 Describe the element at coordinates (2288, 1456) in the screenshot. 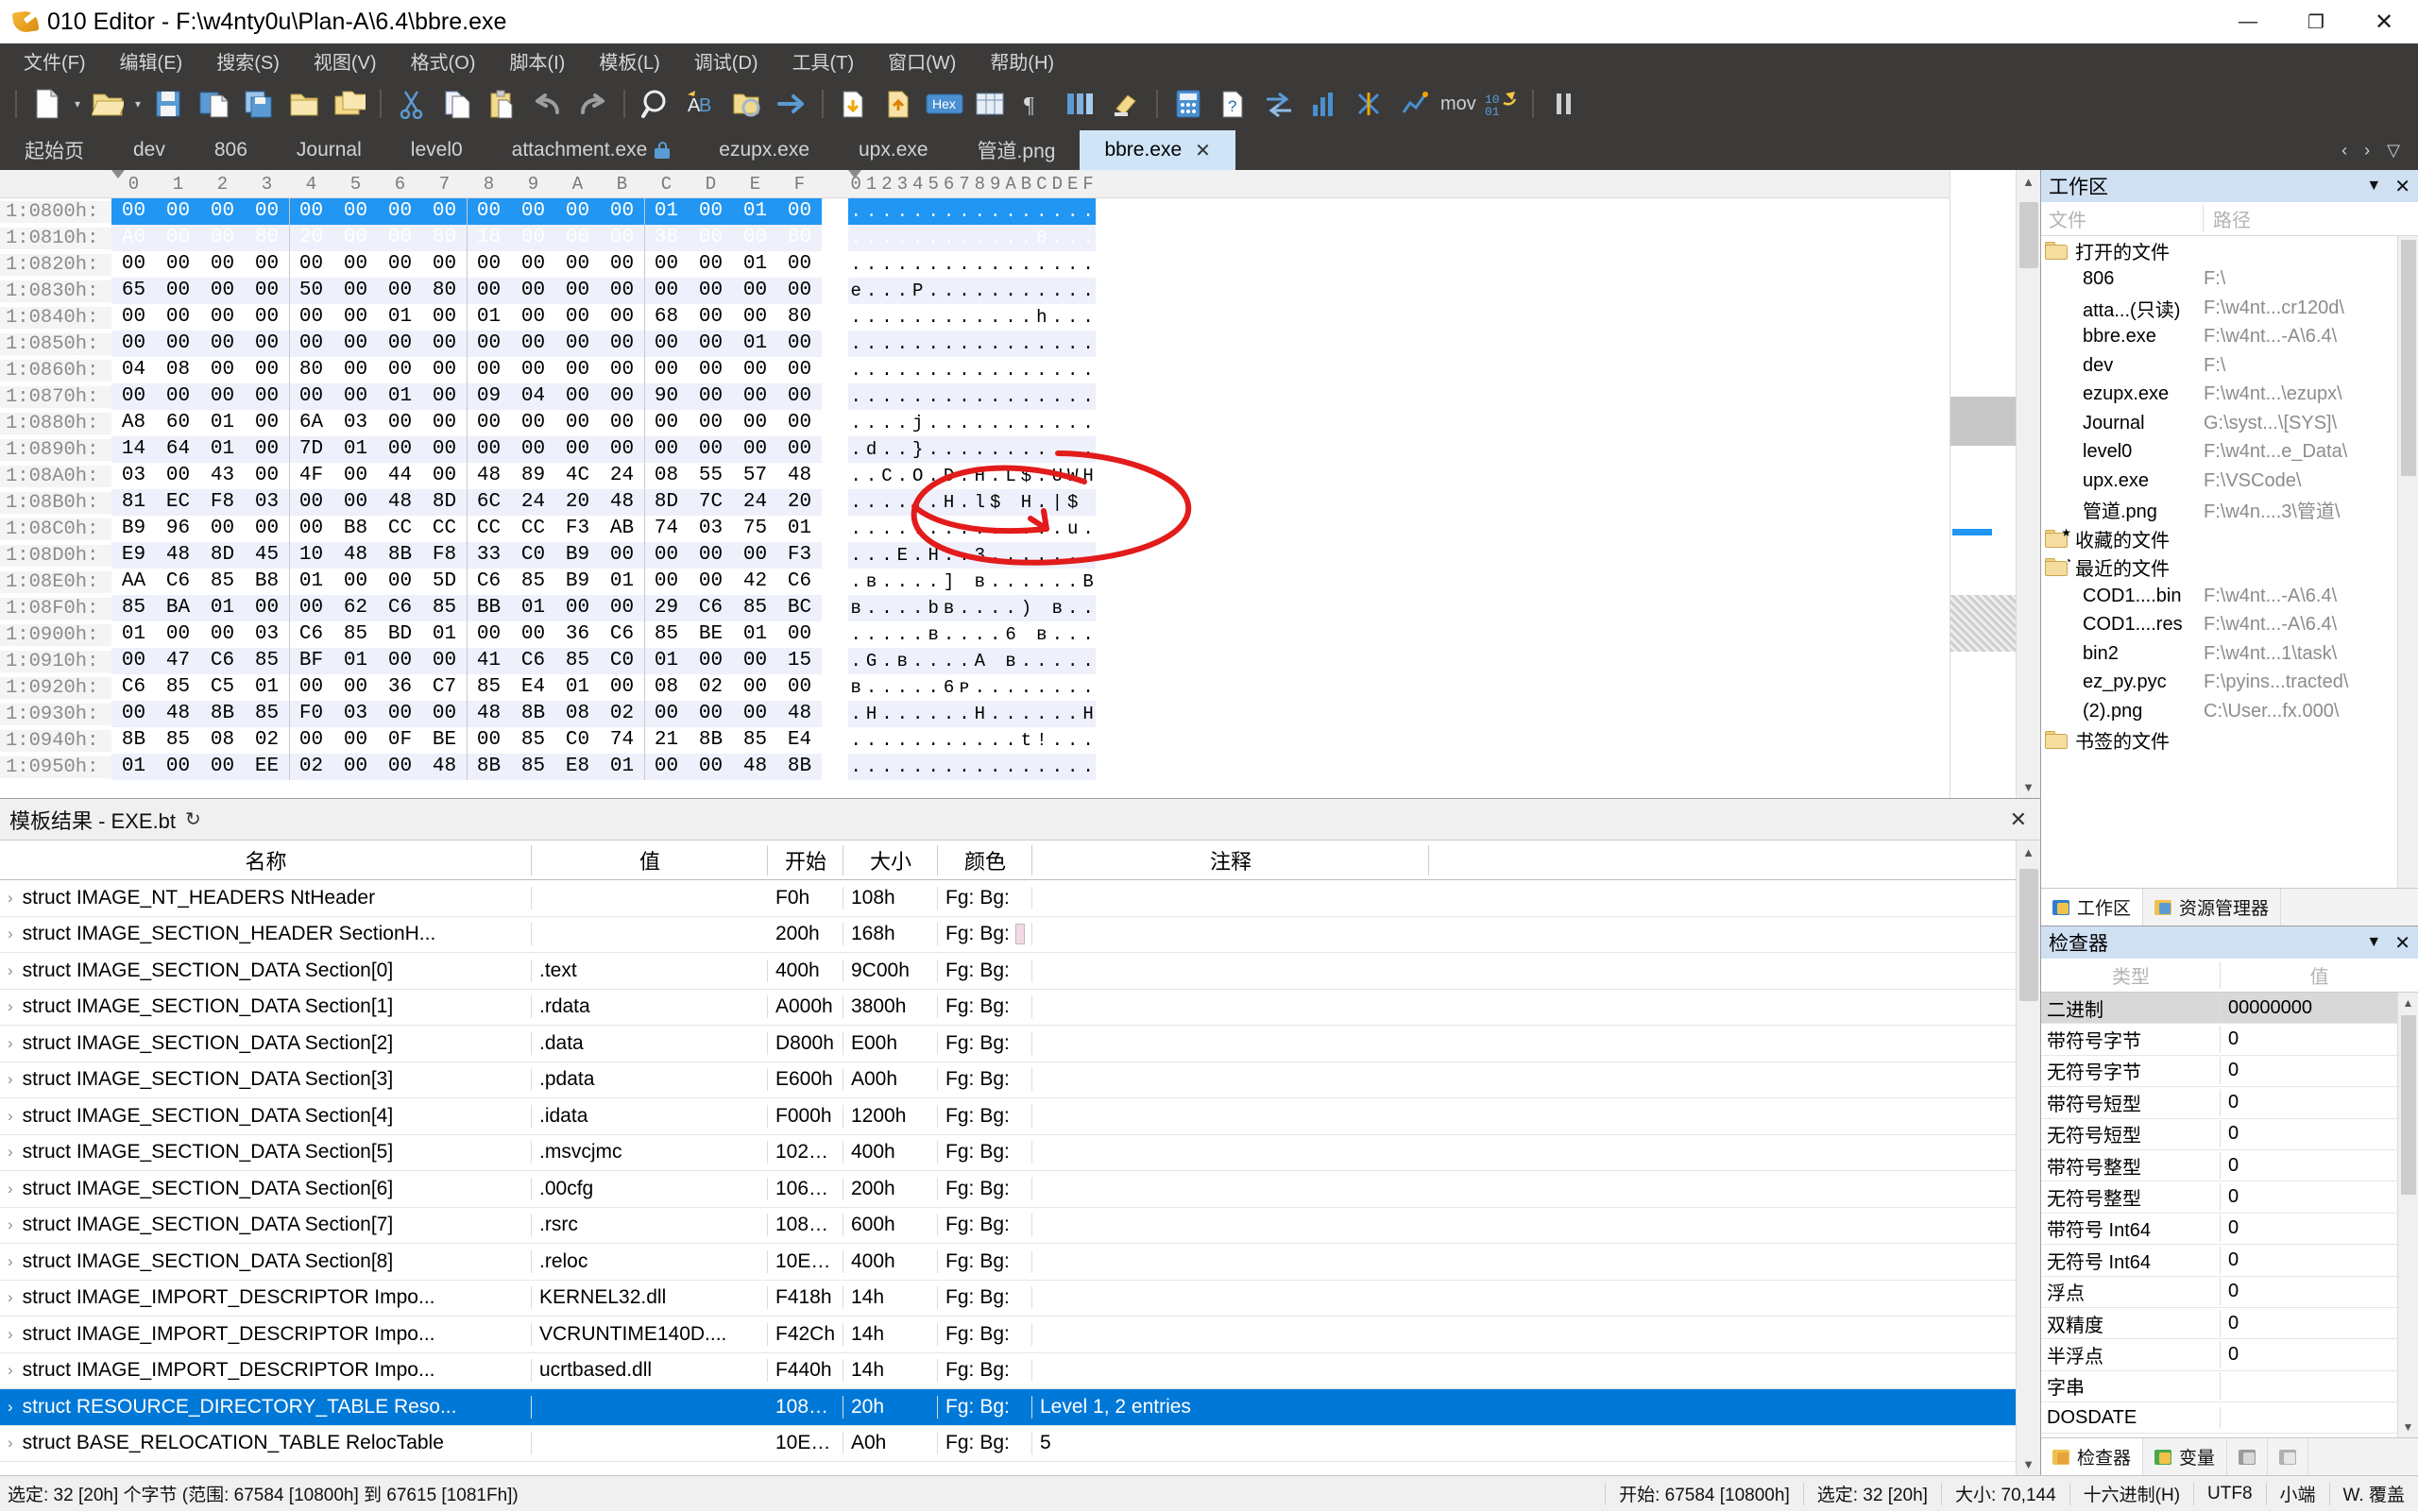

I see `tab-more` at that location.